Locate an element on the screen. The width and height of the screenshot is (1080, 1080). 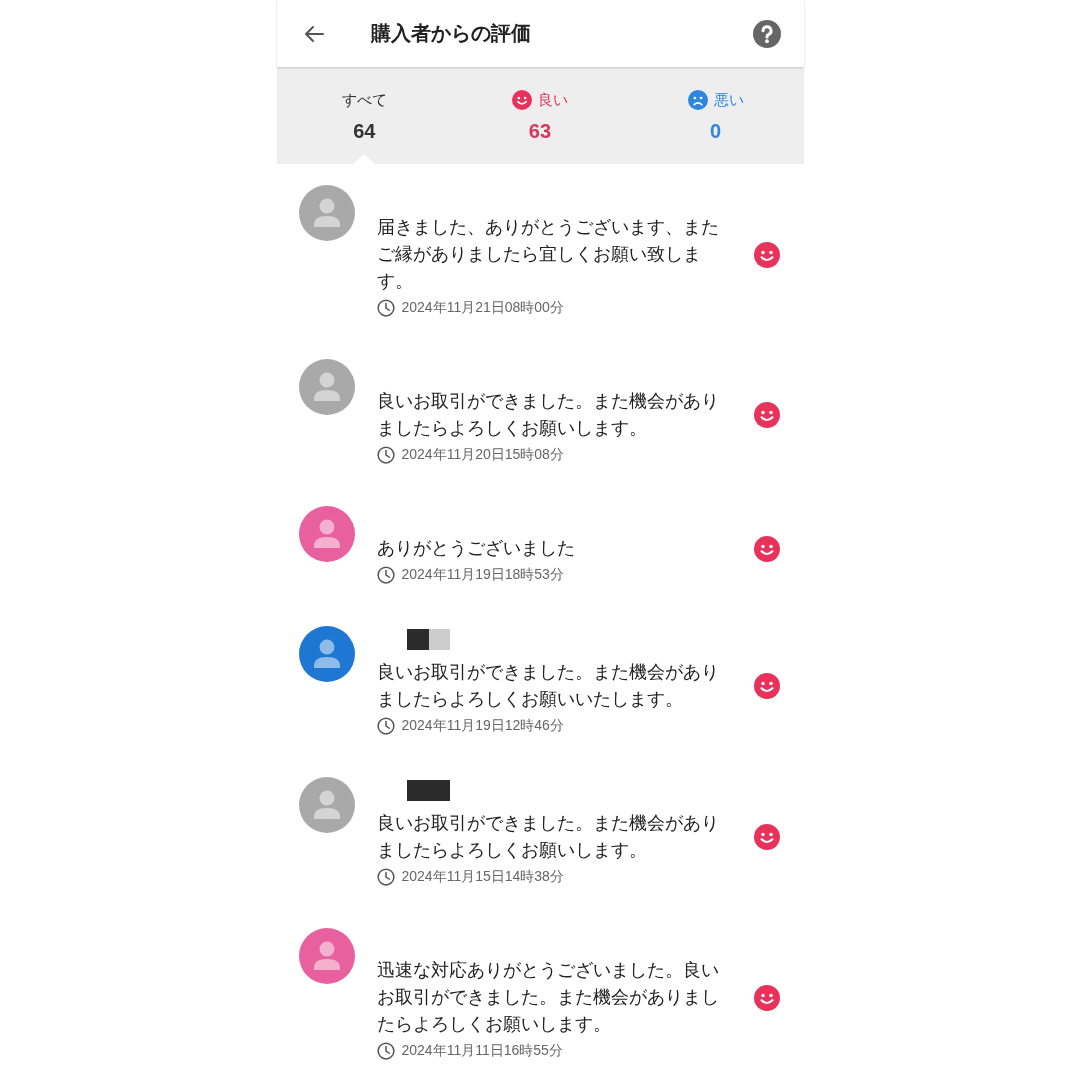
filter-tab: 良い 63 is located at coordinates (540, 115).